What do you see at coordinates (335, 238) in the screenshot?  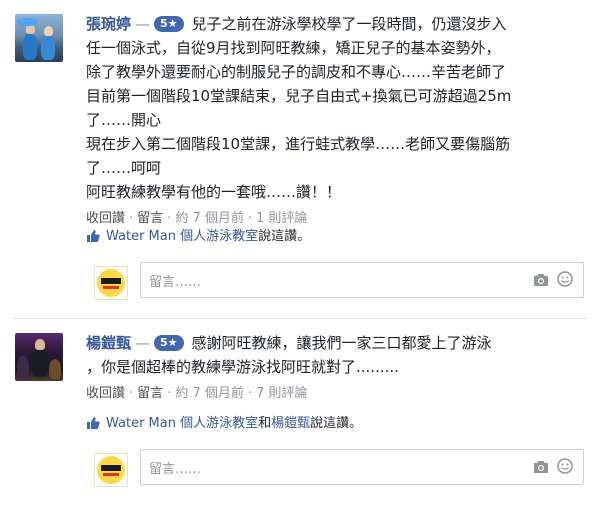 I see `likes-summary: Water Man 個人游泳教室說這讚。` at bounding box center [335, 238].